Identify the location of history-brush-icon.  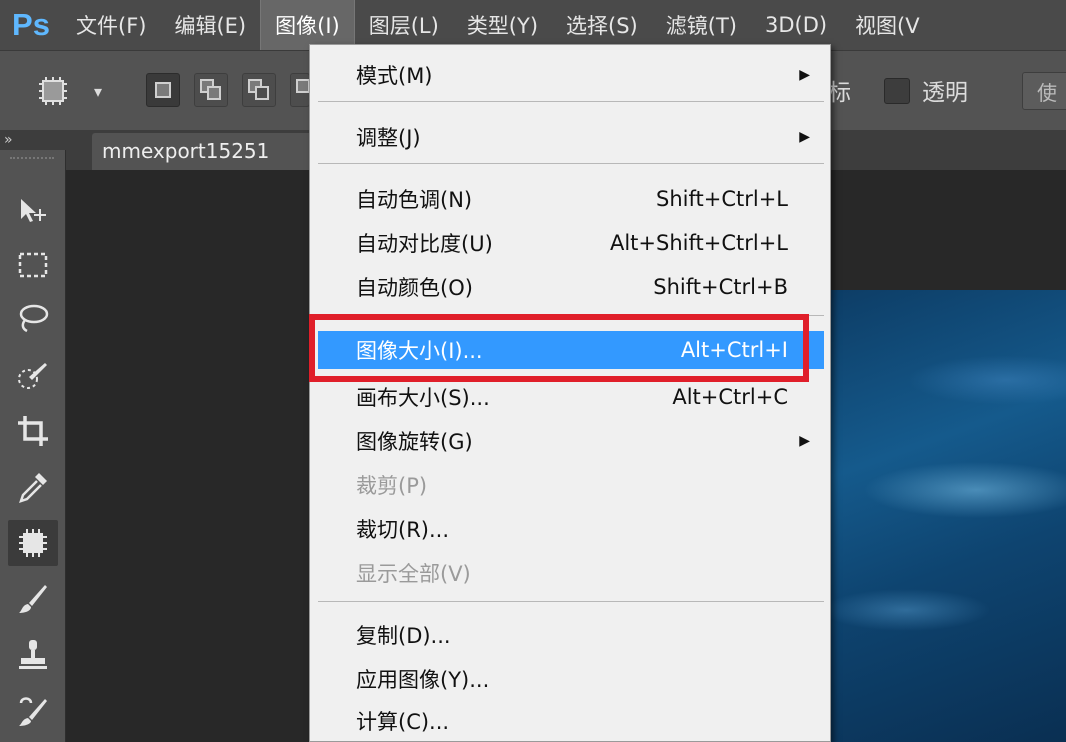
(33, 711).